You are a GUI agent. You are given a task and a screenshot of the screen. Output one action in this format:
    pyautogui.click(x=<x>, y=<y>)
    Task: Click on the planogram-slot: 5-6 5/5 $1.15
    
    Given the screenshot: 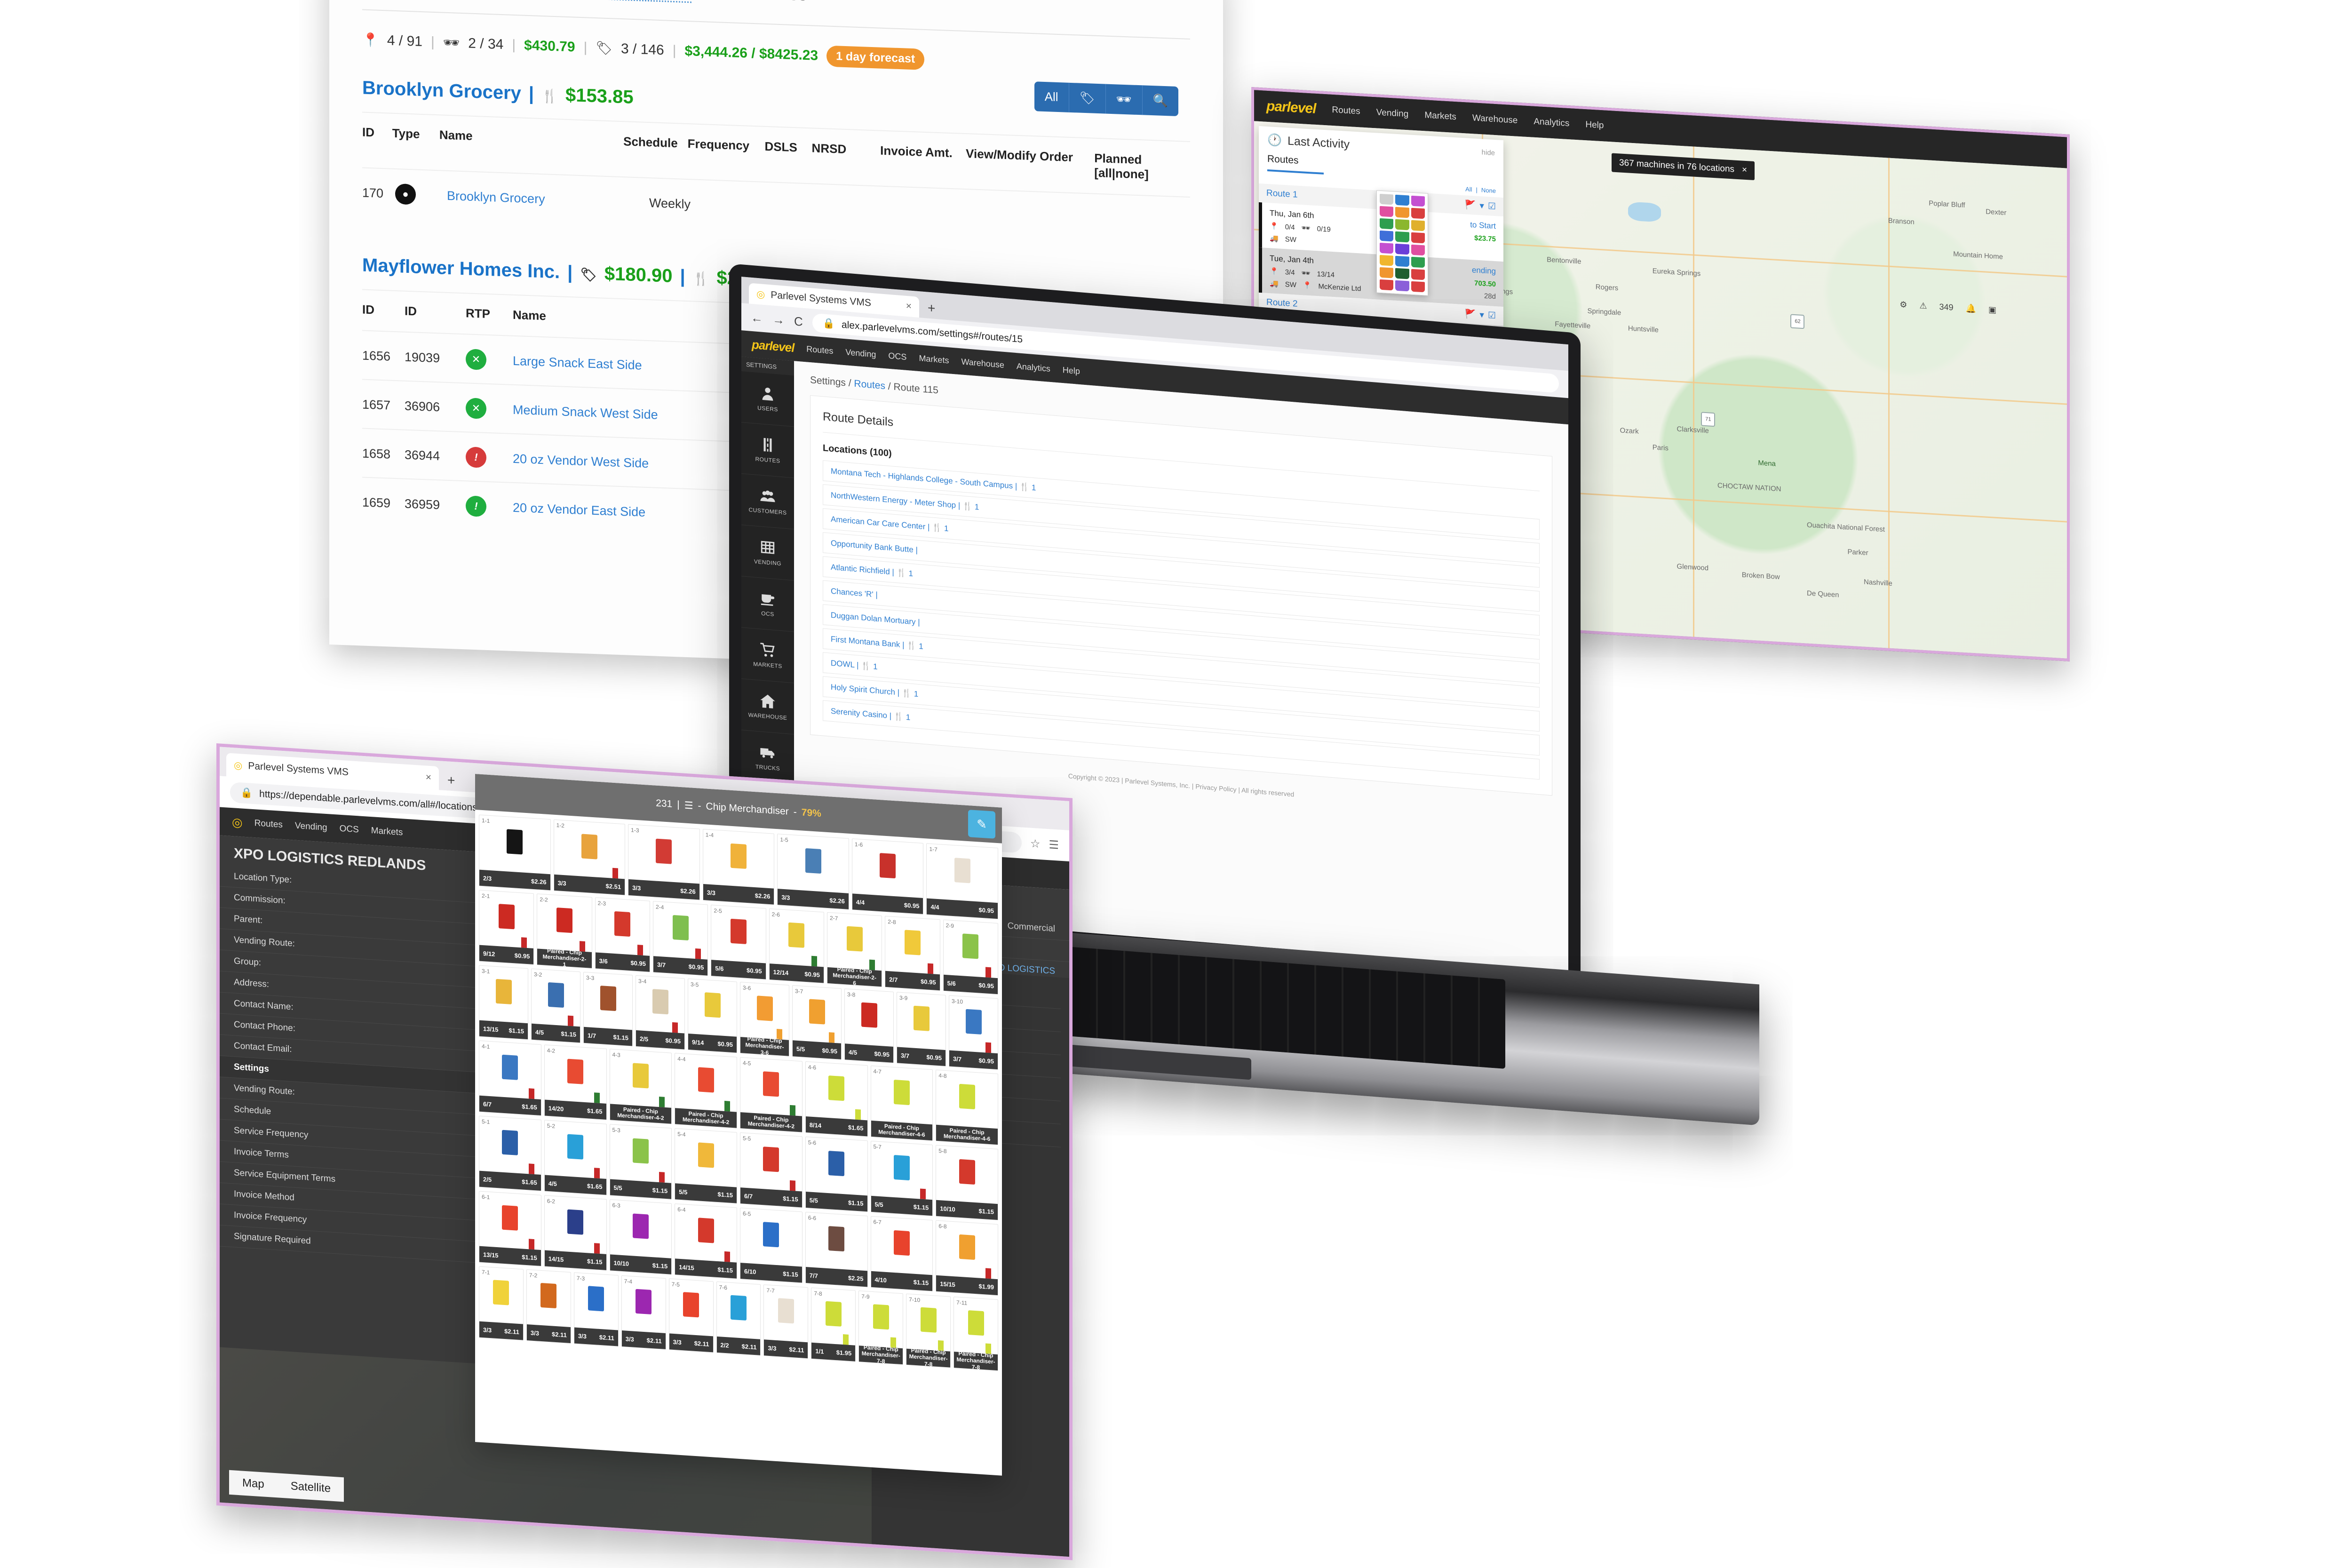 What is the action you would take?
    pyautogui.click(x=836, y=1174)
    